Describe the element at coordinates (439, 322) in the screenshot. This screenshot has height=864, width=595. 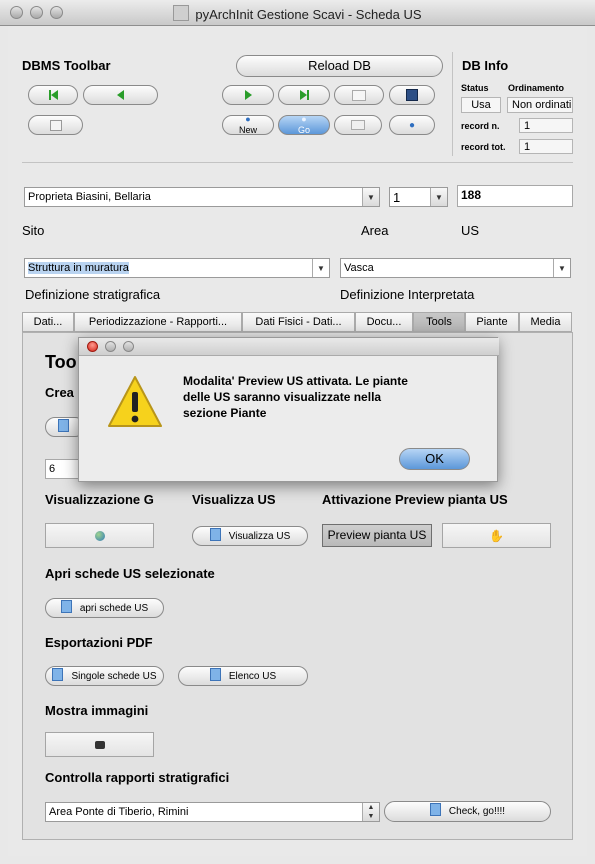
I see `tab-tools: Tools` at that location.